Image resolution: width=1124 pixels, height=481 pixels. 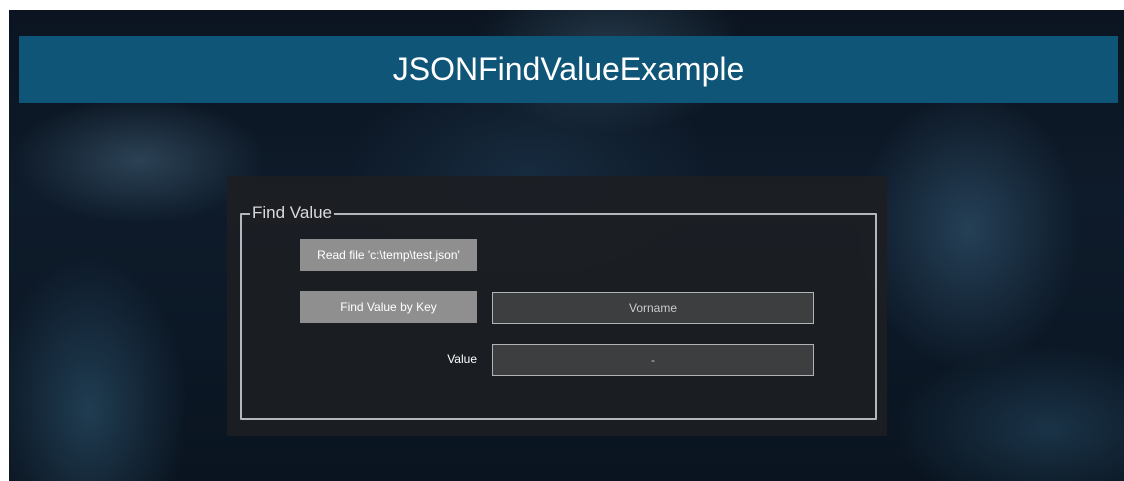 What do you see at coordinates (653, 308) in the screenshot?
I see `key-input` at bounding box center [653, 308].